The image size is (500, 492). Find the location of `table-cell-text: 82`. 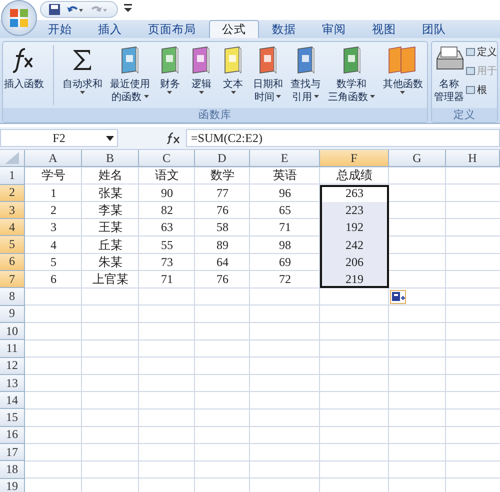

table-cell-text: 82 is located at coordinates (167, 211).